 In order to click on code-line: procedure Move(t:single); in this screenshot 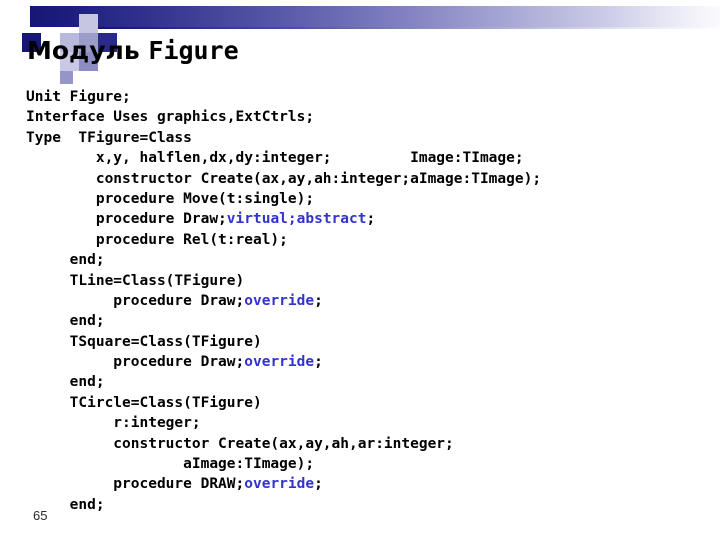, I will do `click(371, 199)`.